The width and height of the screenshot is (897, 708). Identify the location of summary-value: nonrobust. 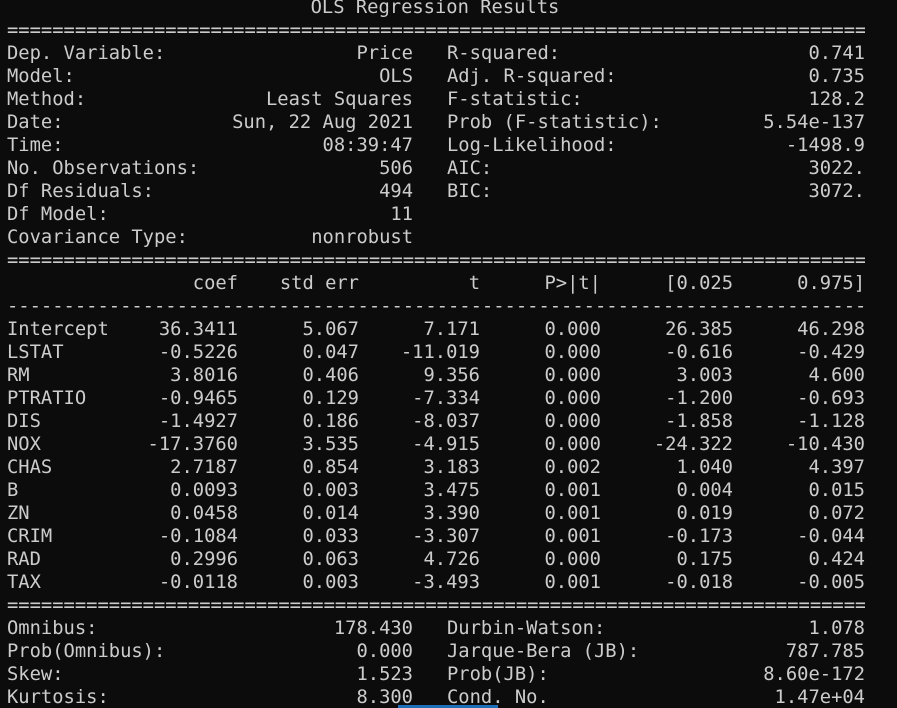
(362, 237).